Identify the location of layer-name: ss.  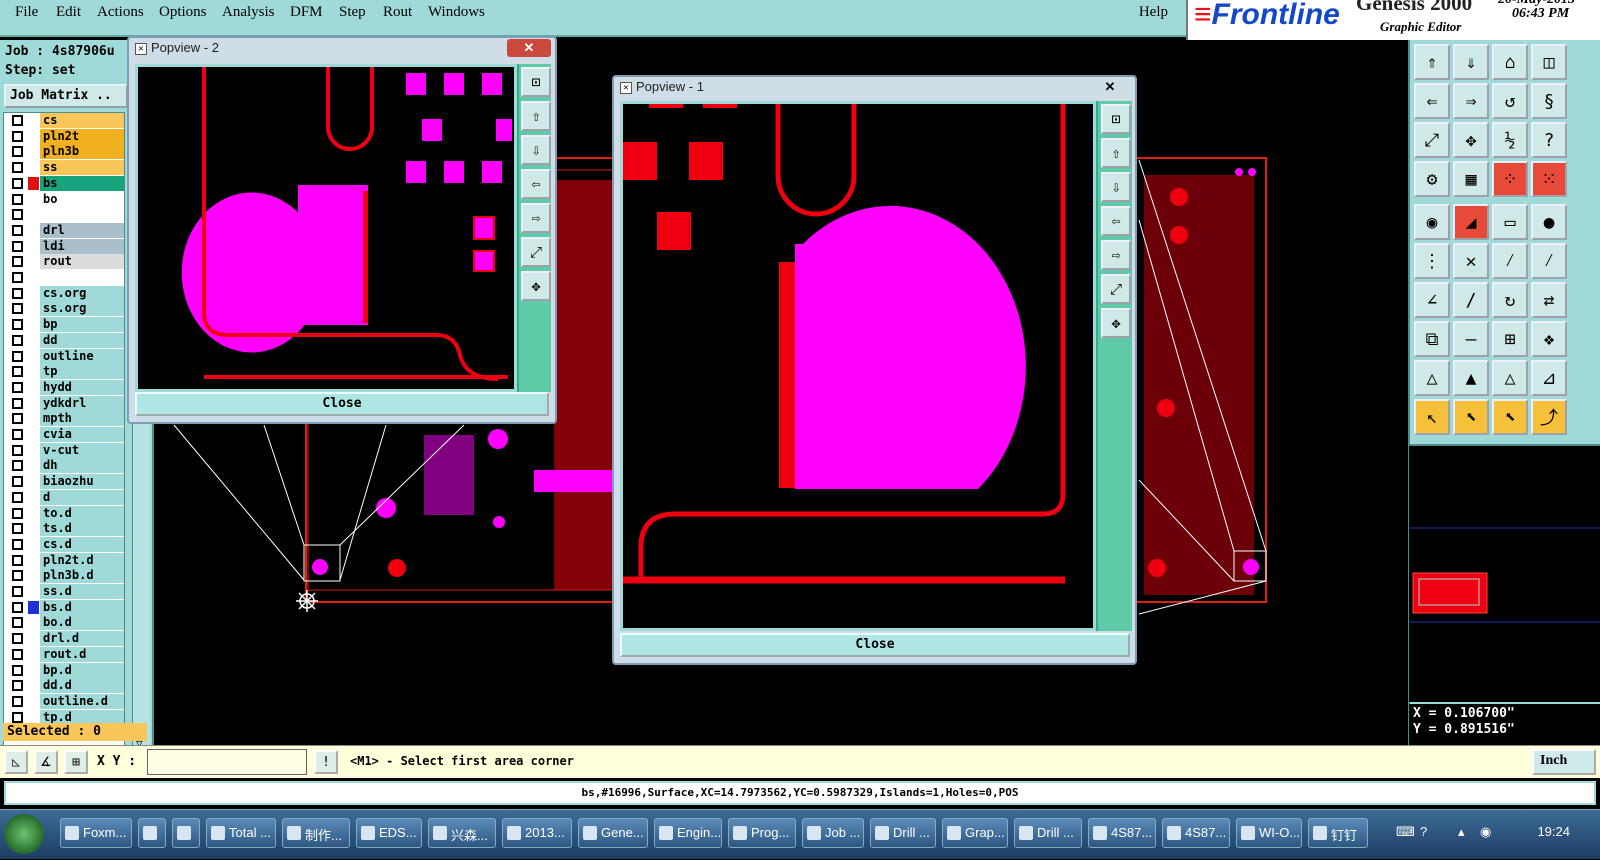
(82, 168).